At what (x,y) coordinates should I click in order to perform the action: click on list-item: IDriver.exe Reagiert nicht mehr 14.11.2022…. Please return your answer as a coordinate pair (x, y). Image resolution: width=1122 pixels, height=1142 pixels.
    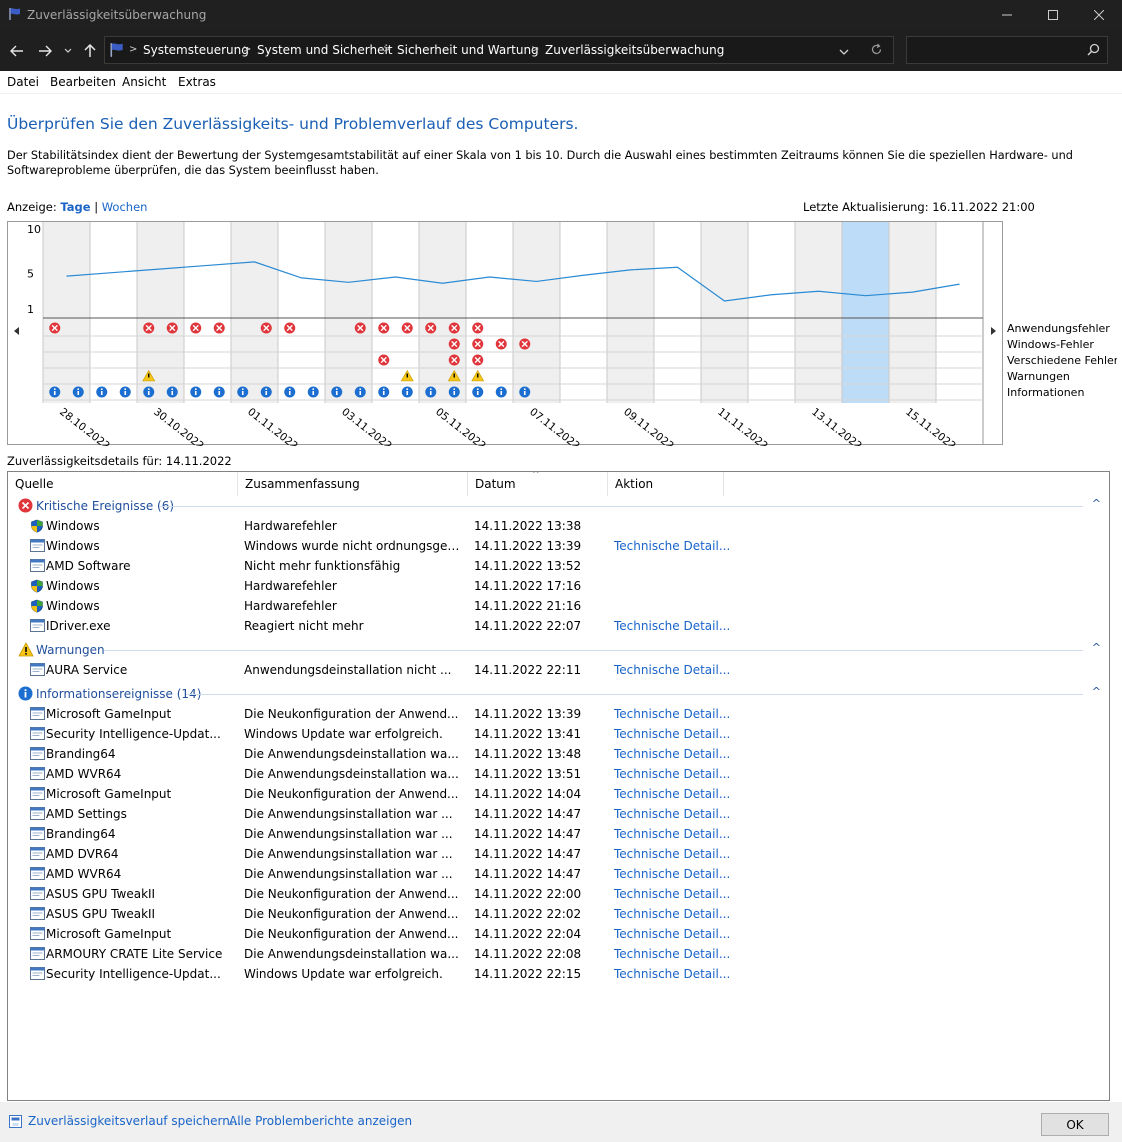
    Looking at the image, I should click on (558, 626).